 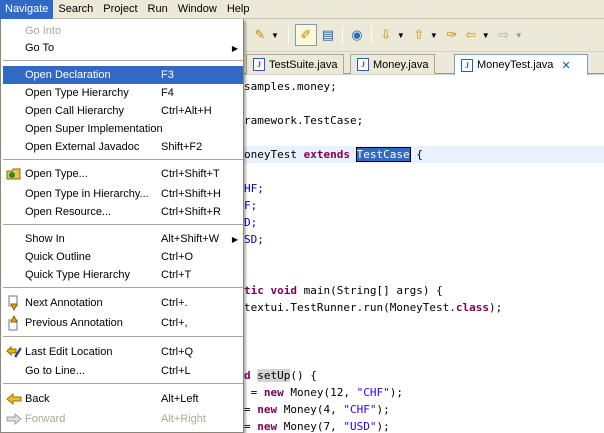 I want to click on menu-run: Run, so click(x=158, y=9).